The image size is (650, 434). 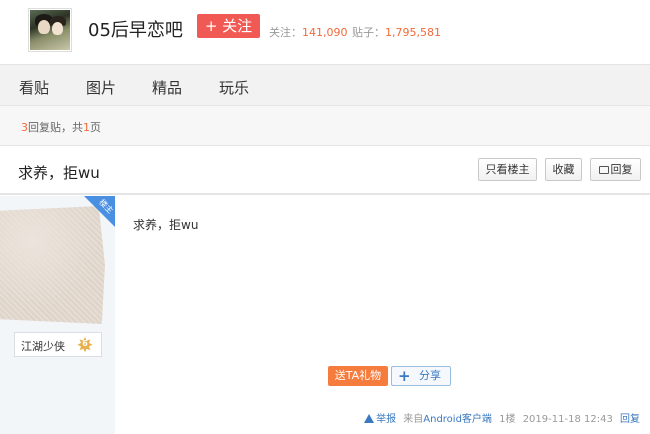 I want to click on share-label: 分享, so click(x=430, y=375).